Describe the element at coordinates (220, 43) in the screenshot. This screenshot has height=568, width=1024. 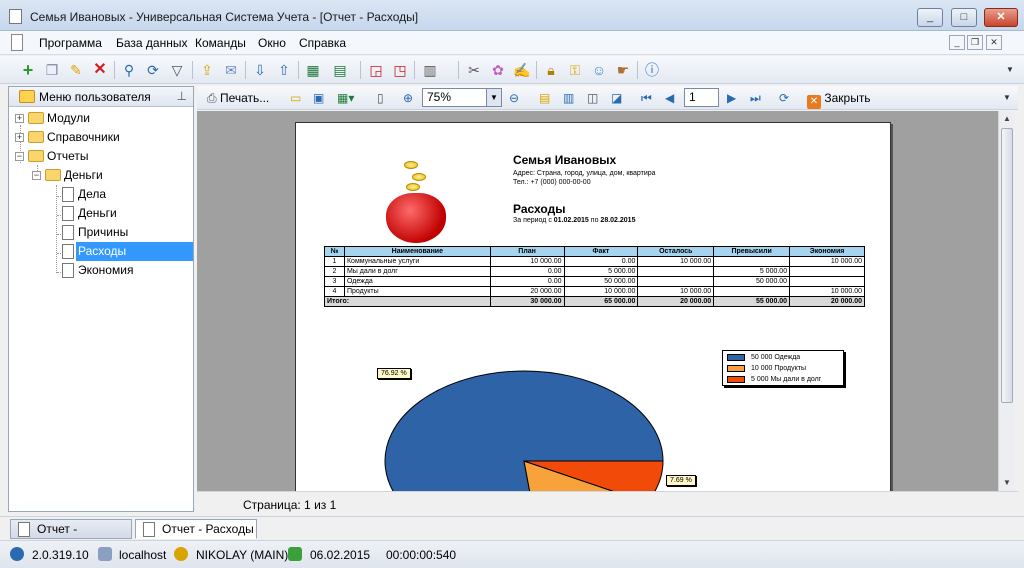
I see `menu-commands: Команды` at that location.